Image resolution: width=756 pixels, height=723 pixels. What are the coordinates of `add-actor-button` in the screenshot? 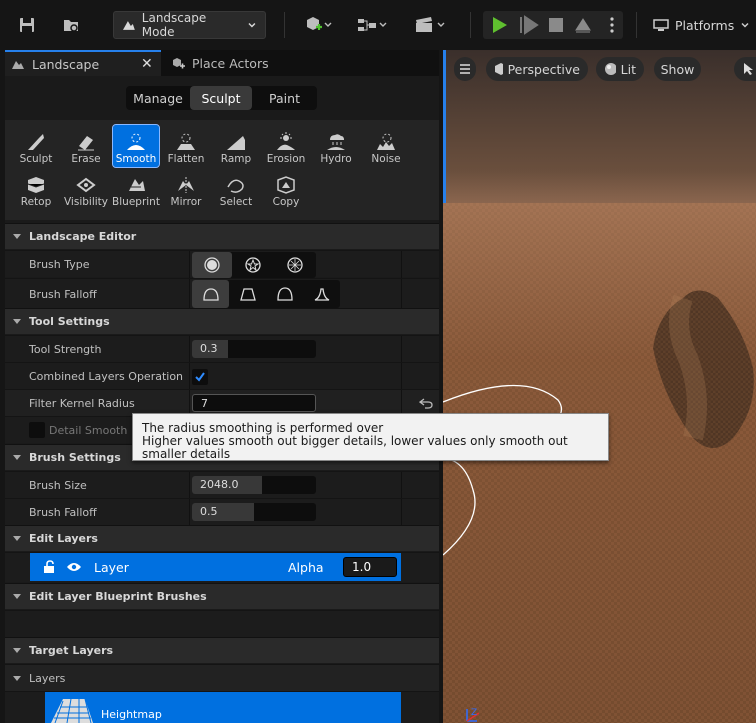 It's located at (318, 25).